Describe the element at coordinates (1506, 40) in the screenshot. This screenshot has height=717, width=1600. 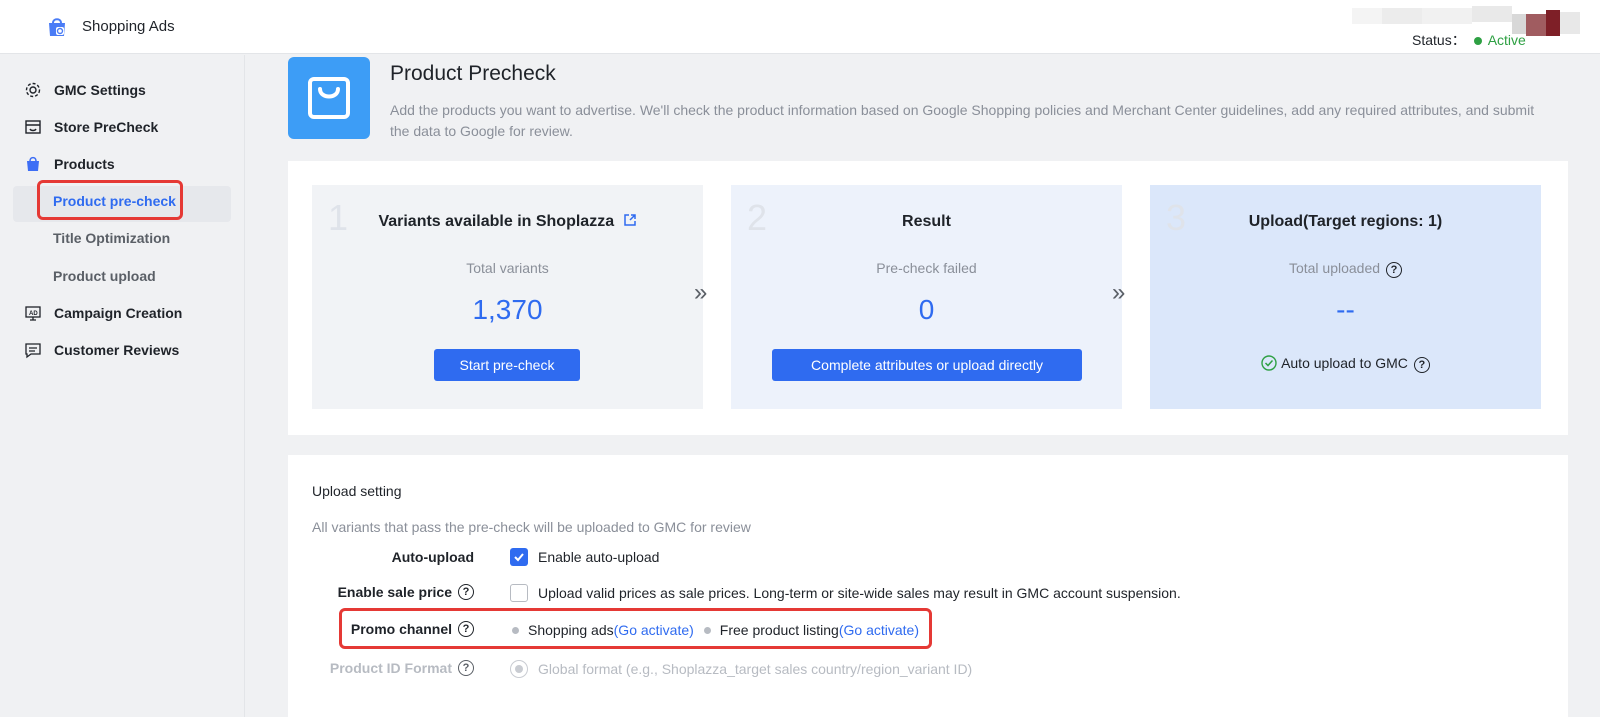
I see `status-value: Active` at that location.